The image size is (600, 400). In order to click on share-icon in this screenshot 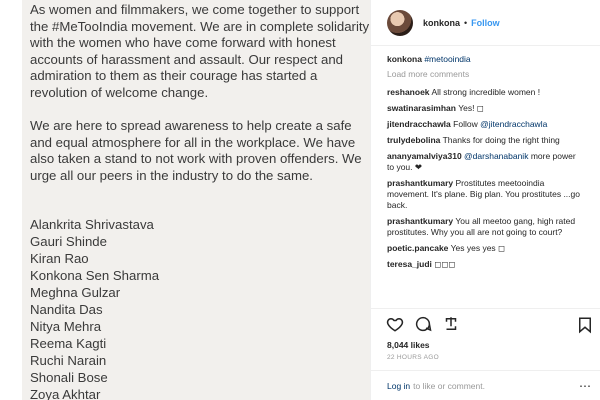, I will do `click(451, 324)`.